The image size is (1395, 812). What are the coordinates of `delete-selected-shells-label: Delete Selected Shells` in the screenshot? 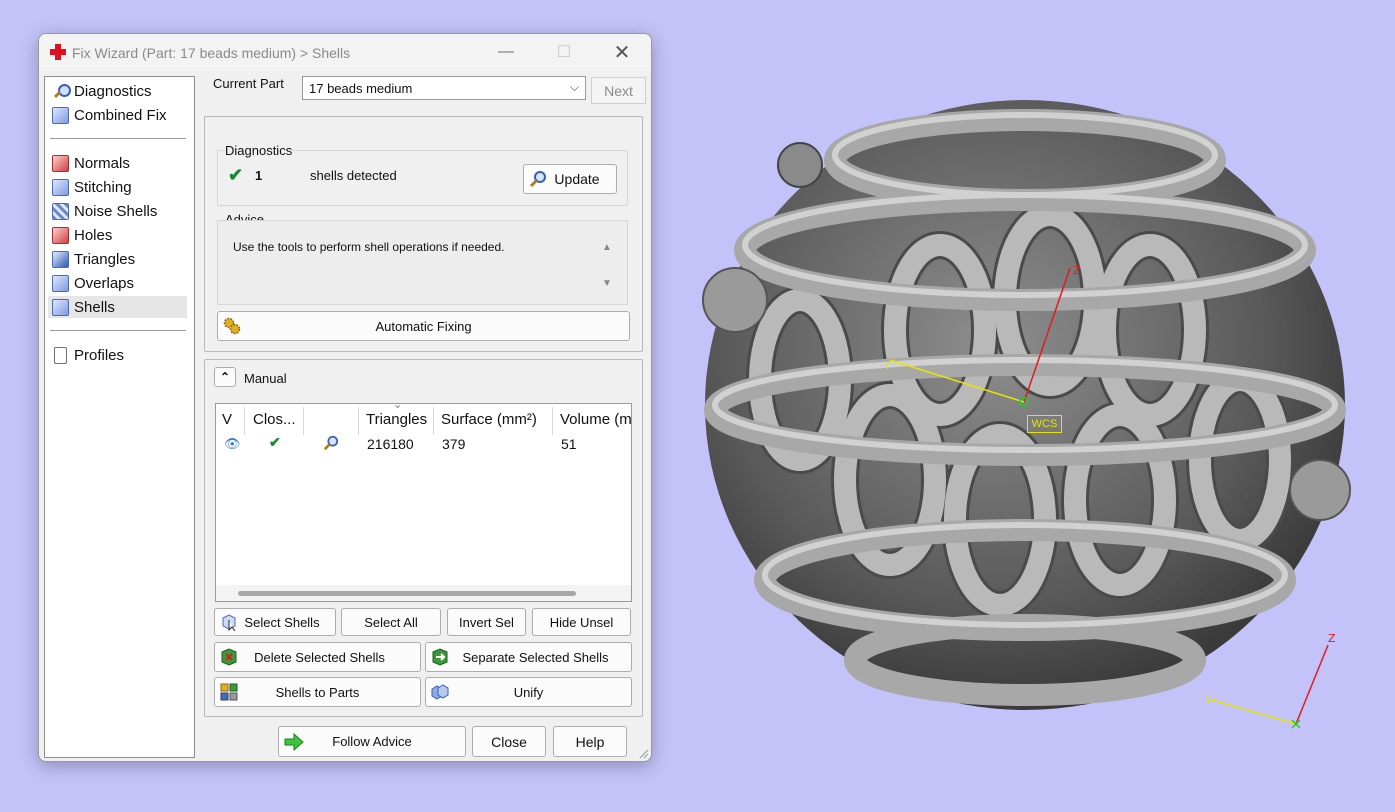 It's located at (319, 657).